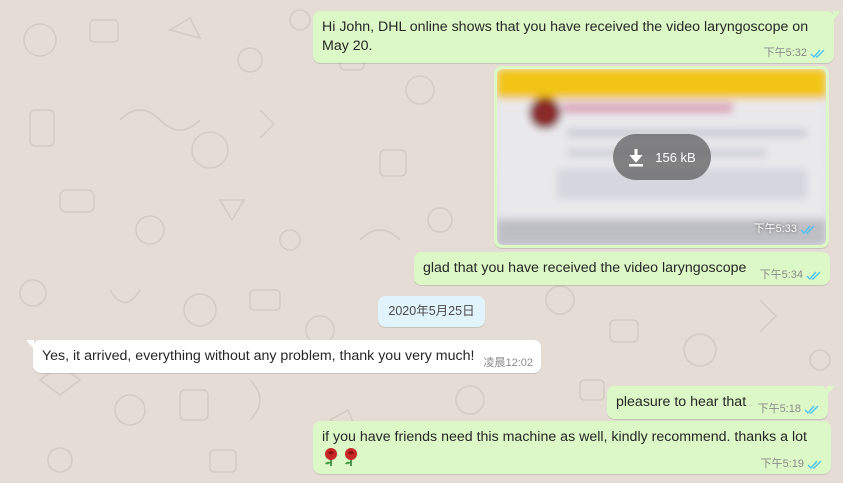  I want to click on message-time: 下午5:32, so click(785, 53).